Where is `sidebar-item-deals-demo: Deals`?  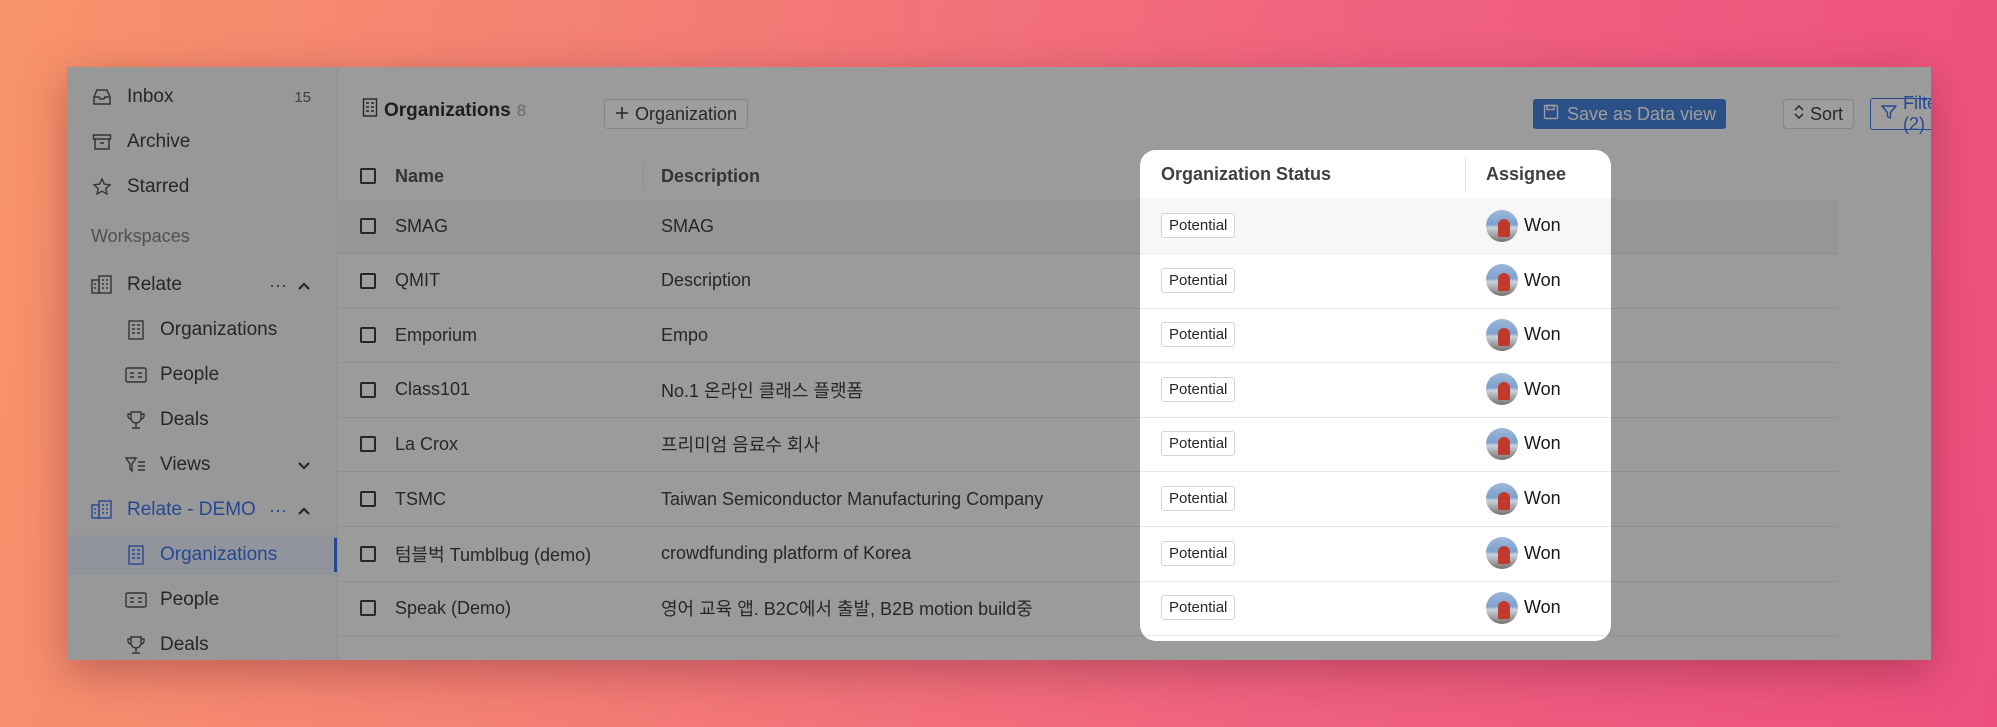 sidebar-item-deals-demo: Deals is located at coordinates (202, 642).